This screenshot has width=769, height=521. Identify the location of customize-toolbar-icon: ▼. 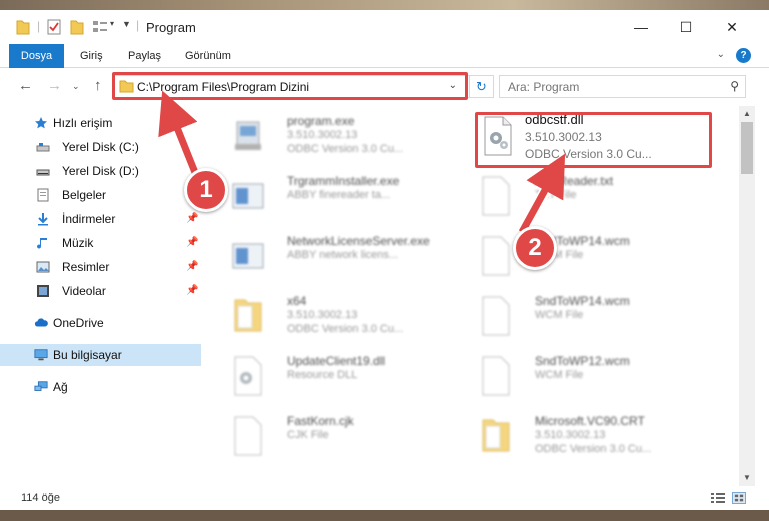
(126, 27).